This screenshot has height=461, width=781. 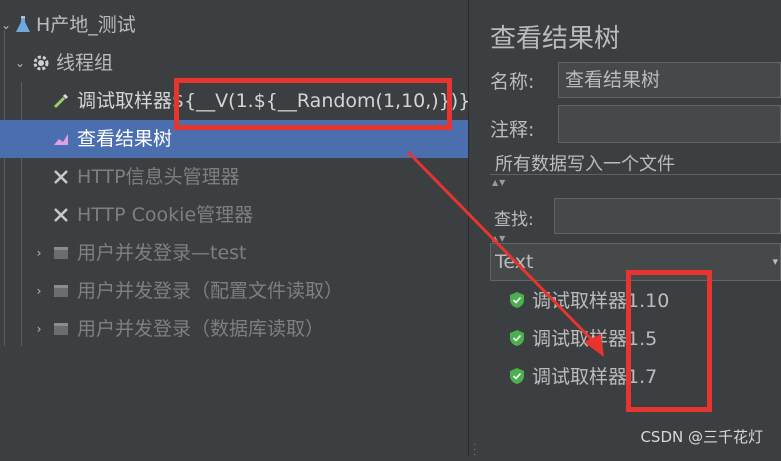 What do you see at coordinates (701, 437) in the screenshot?
I see `watermark: CSDN @三千花灯` at bounding box center [701, 437].